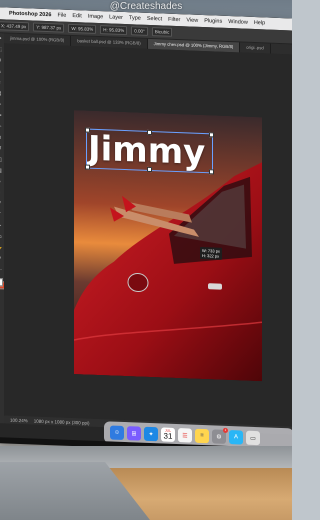  What do you see at coordinates (61, 15) in the screenshot?
I see `menu-file: File` at bounding box center [61, 15].